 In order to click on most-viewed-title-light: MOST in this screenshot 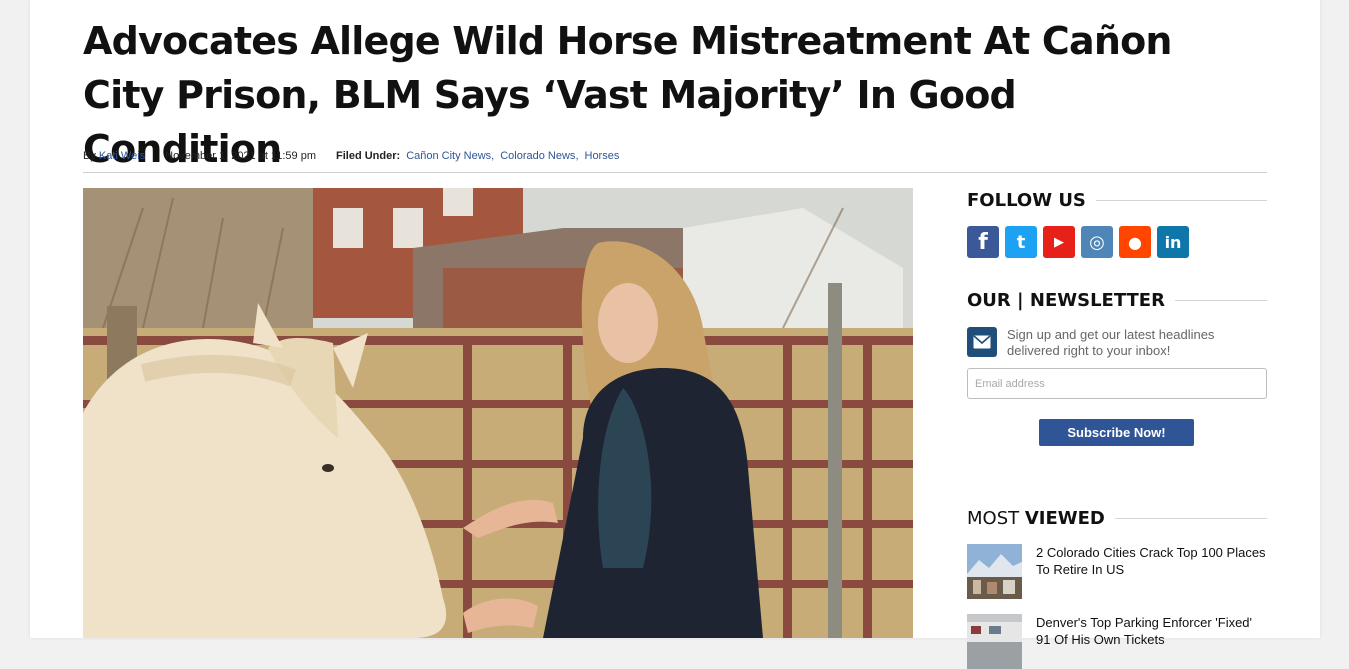, I will do `click(993, 518)`.